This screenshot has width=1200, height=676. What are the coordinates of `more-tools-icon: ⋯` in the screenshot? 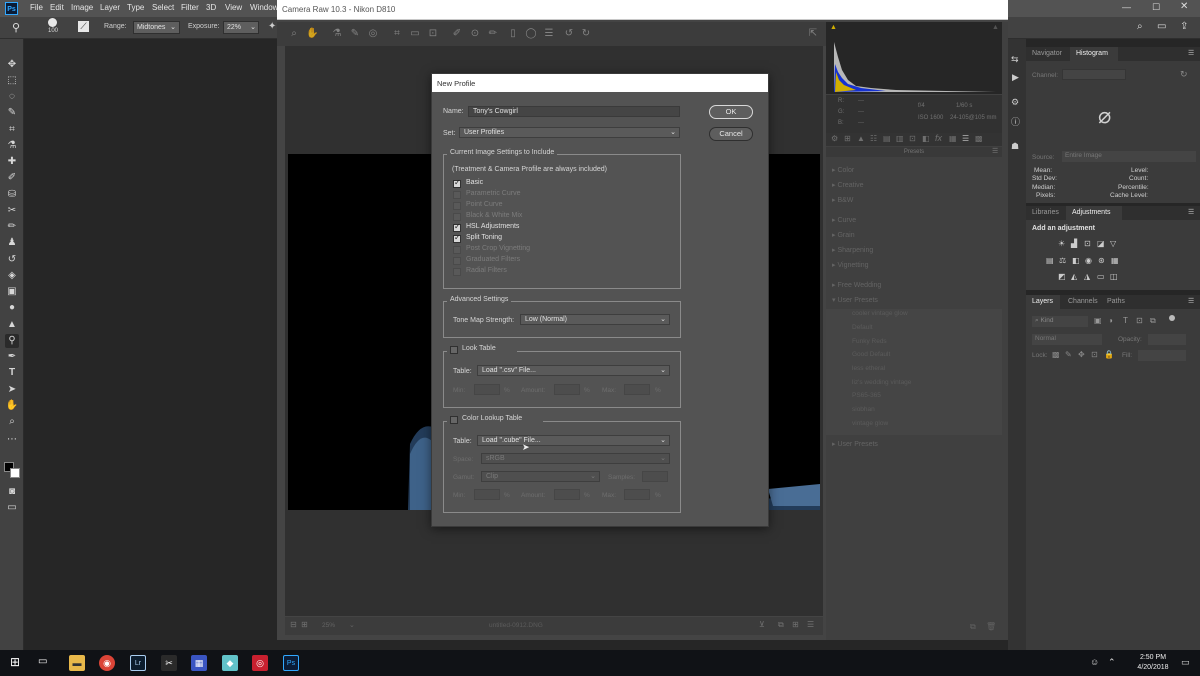 It's located at (12, 440).